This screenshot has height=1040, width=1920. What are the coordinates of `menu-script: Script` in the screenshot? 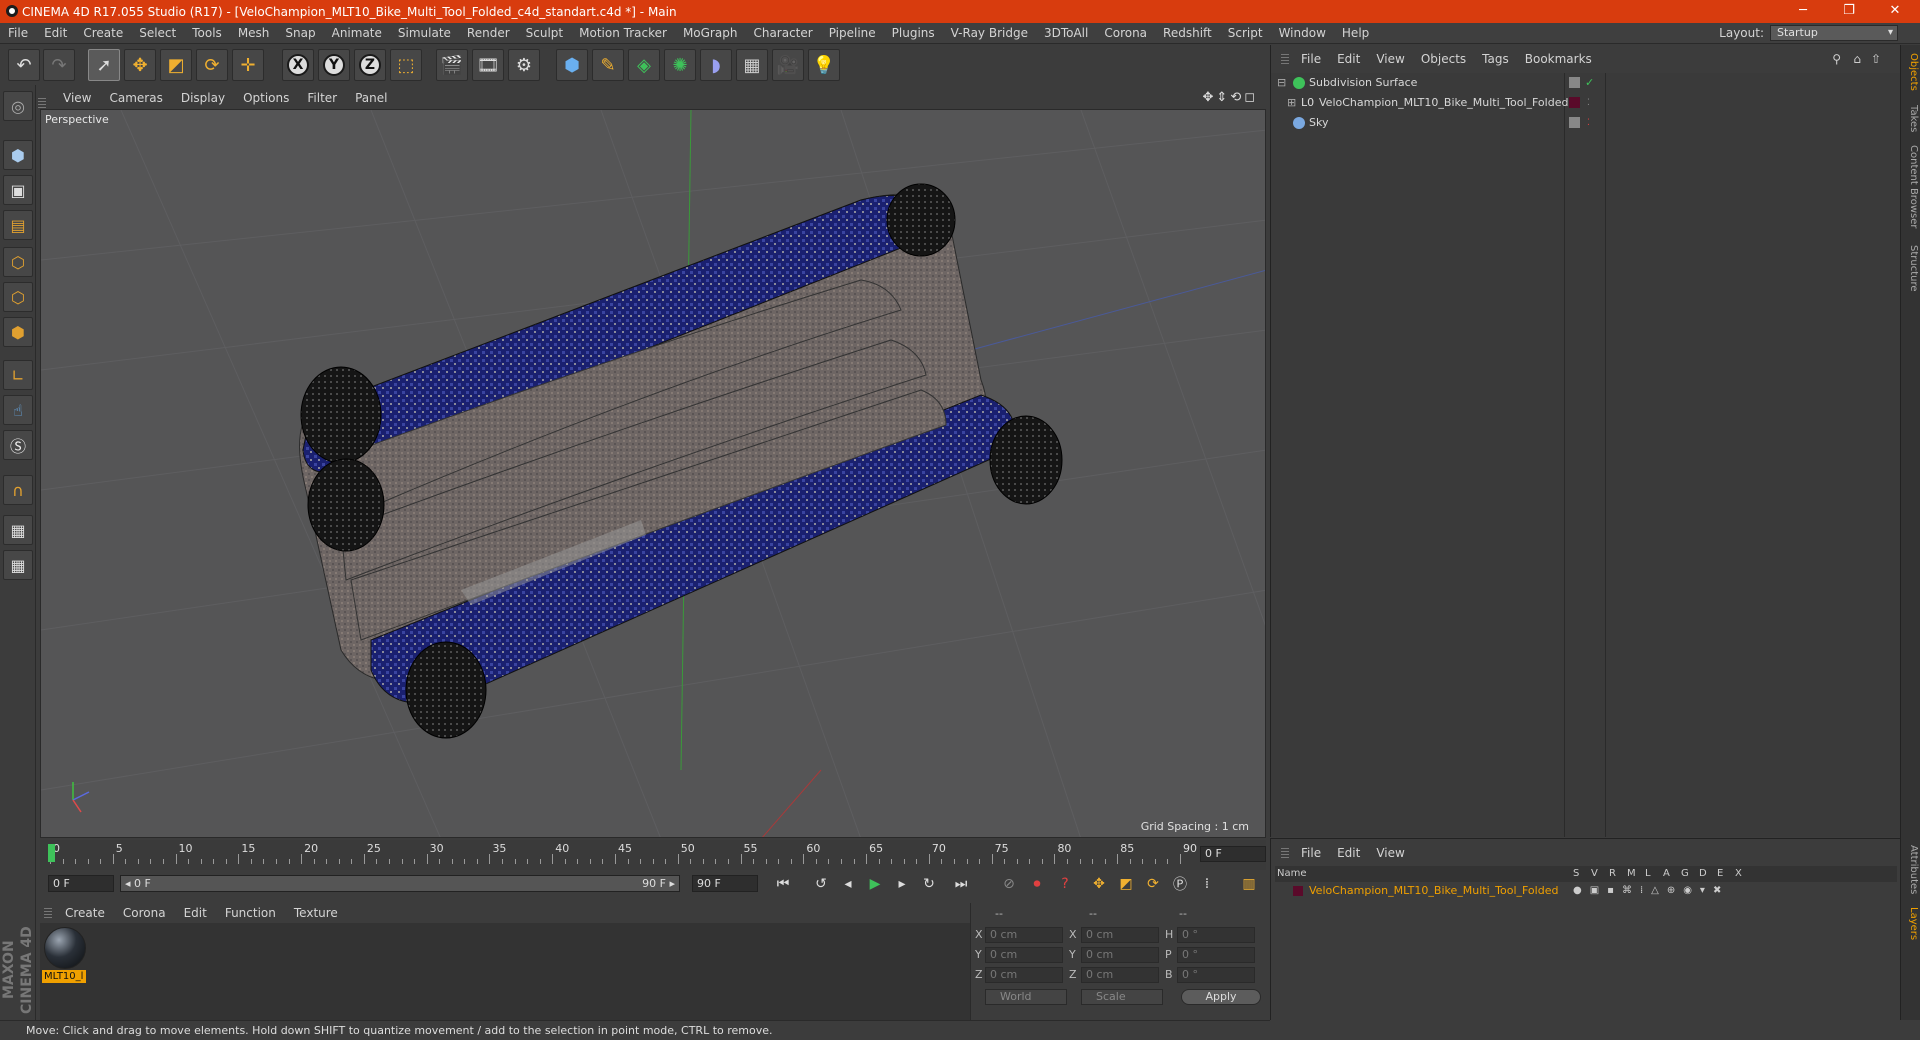 It's located at (1245, 33).